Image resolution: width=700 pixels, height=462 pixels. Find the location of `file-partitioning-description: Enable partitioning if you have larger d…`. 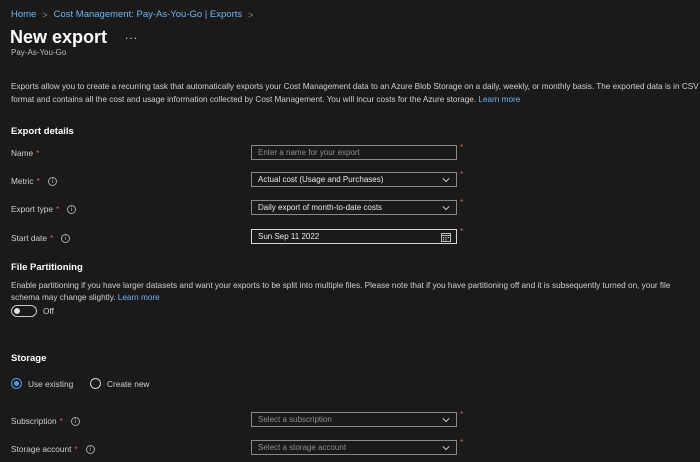

file-partitioning-description: Enable partitioning if you have larger d… is located at coordinates (355, 292).